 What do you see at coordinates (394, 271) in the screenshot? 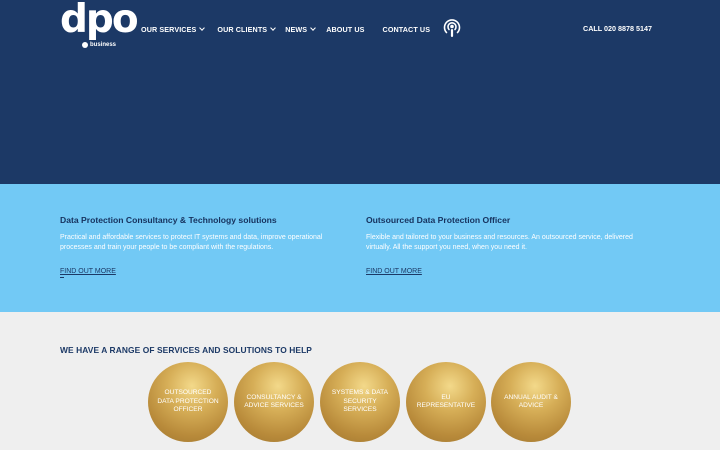
I see `dpo-find-out-more-link: FIND OUT MORE` at bounding box center [394, 271].